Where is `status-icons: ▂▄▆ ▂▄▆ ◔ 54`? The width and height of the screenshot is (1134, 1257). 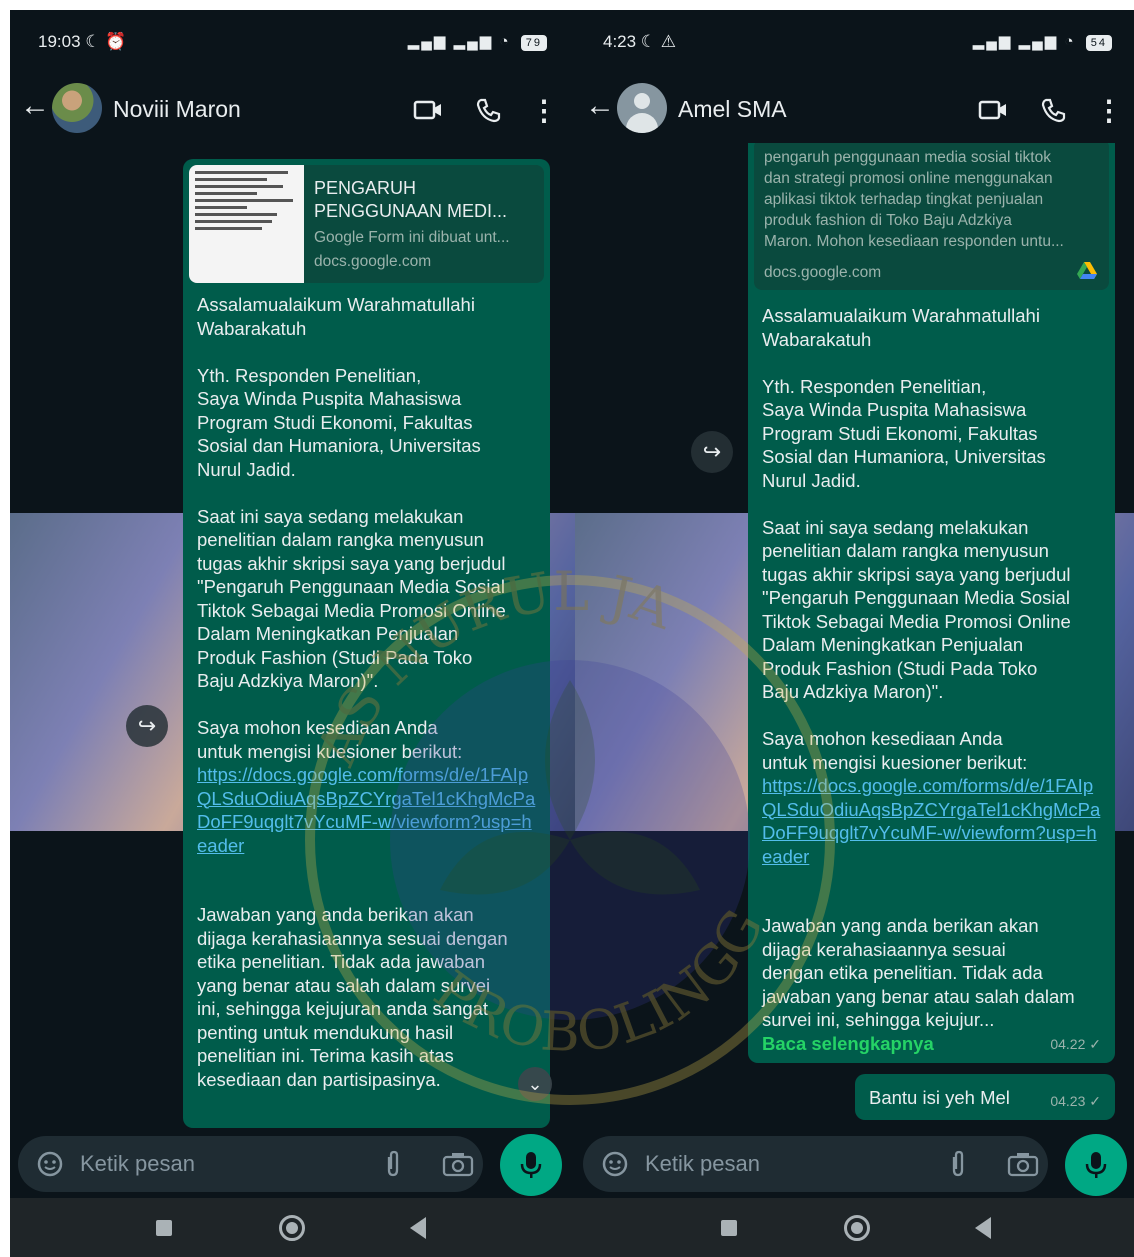 status-icons: ▂▄▆ ▂▄▆ ◔ 54 is located at coordinates (1042, 41).